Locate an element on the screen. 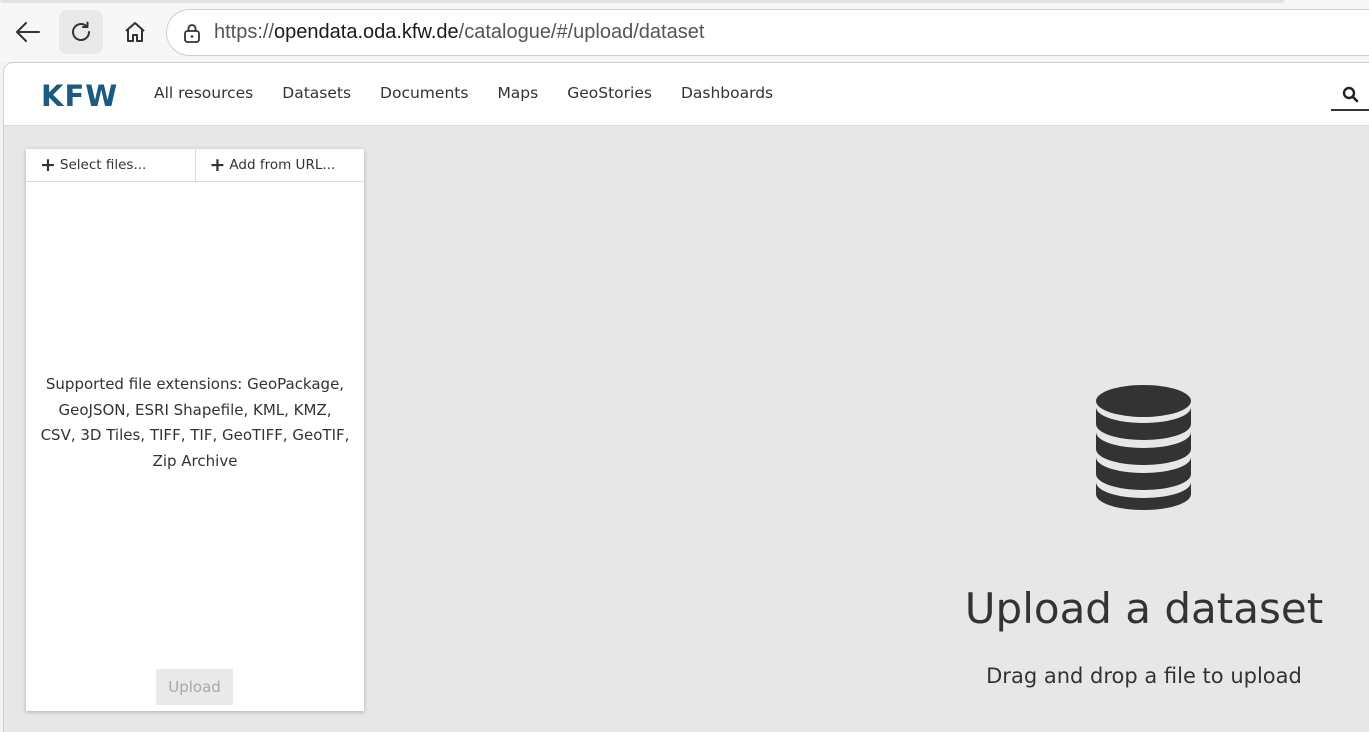 This screenshot has height=732, width=1369. nav-maps: Maps is located at coordinates (517, 93).